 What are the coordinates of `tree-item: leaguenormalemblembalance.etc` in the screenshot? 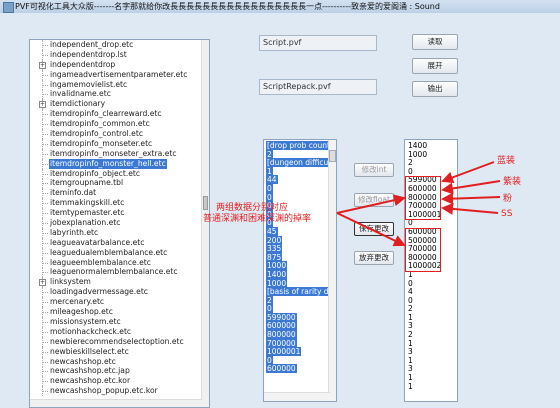 It's located at (116, 272).